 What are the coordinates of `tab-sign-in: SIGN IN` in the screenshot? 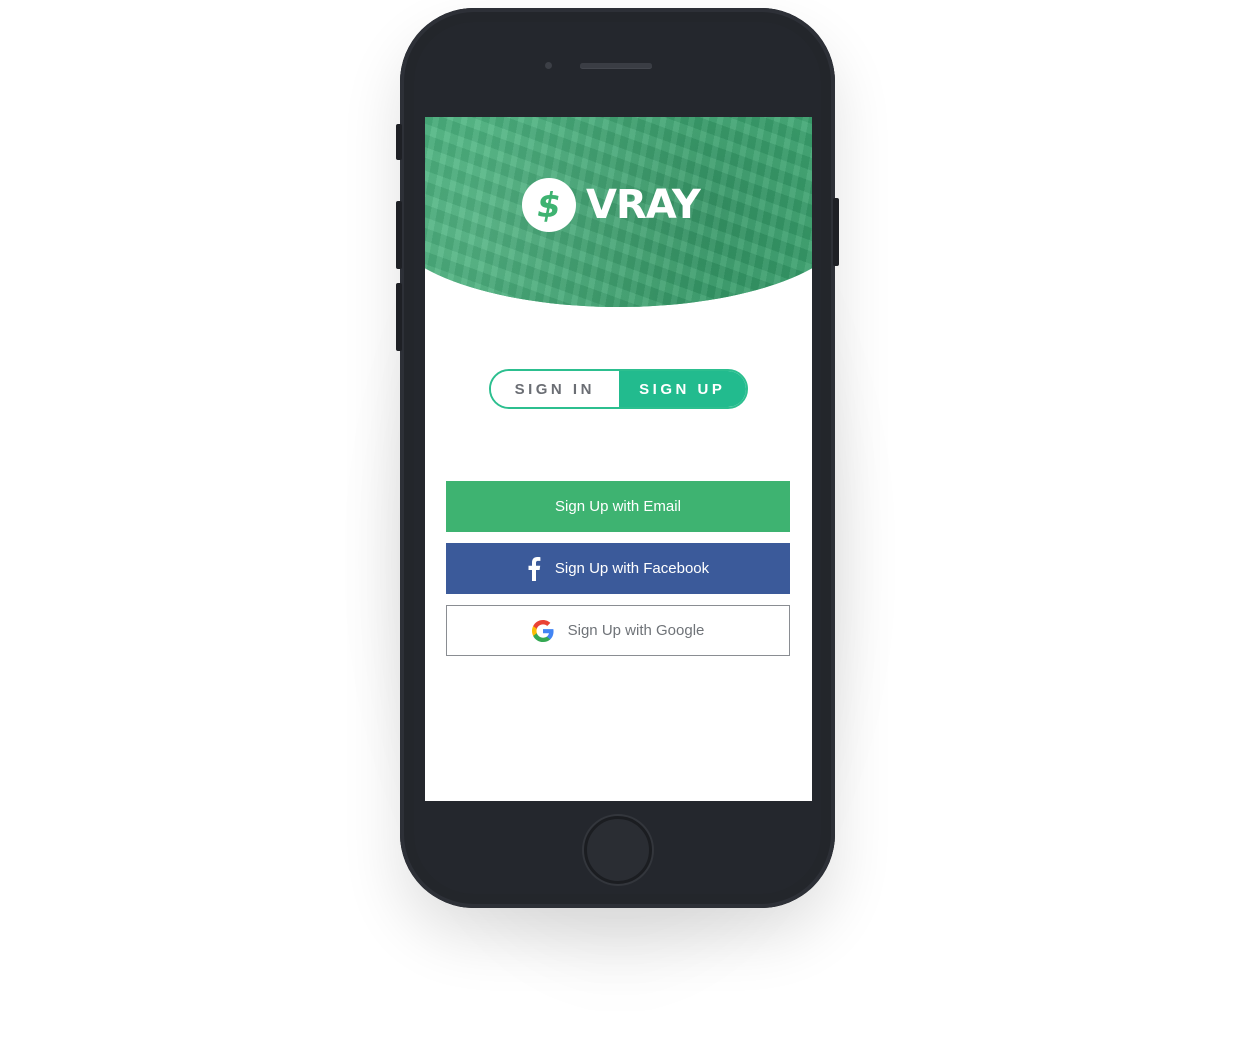 It's located at (555, 389).